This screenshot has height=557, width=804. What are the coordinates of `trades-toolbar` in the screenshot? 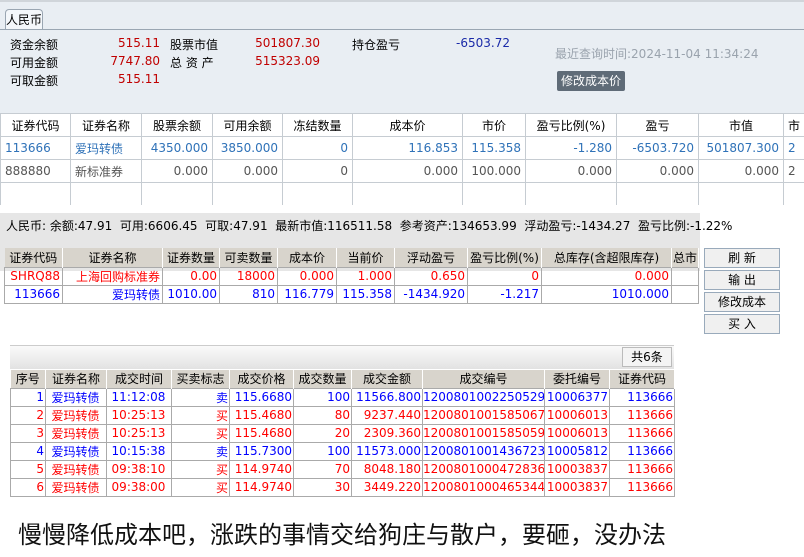 It's located at (342, 357).